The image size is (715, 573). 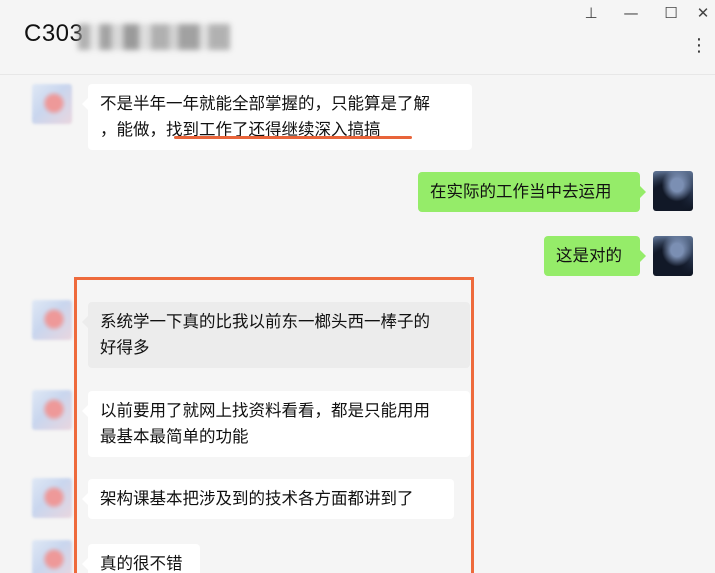 What do you see at coordinates (521, 191) in the screenshot?
I see `message-text: 在实际的工作当中去运用` at bounding box center [521, 191].